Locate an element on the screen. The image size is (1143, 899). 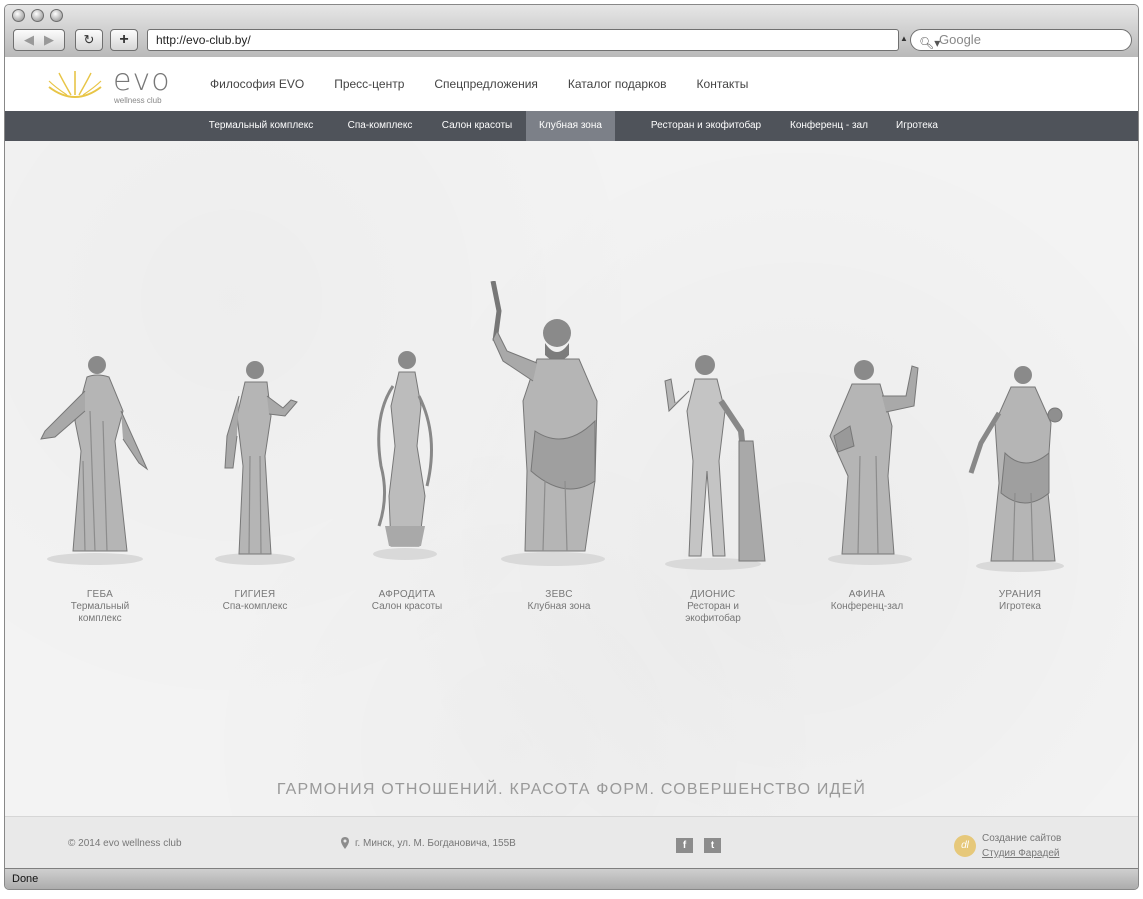
search-input: 🔍︎▾ Google is located at coordinates (1021, 40).